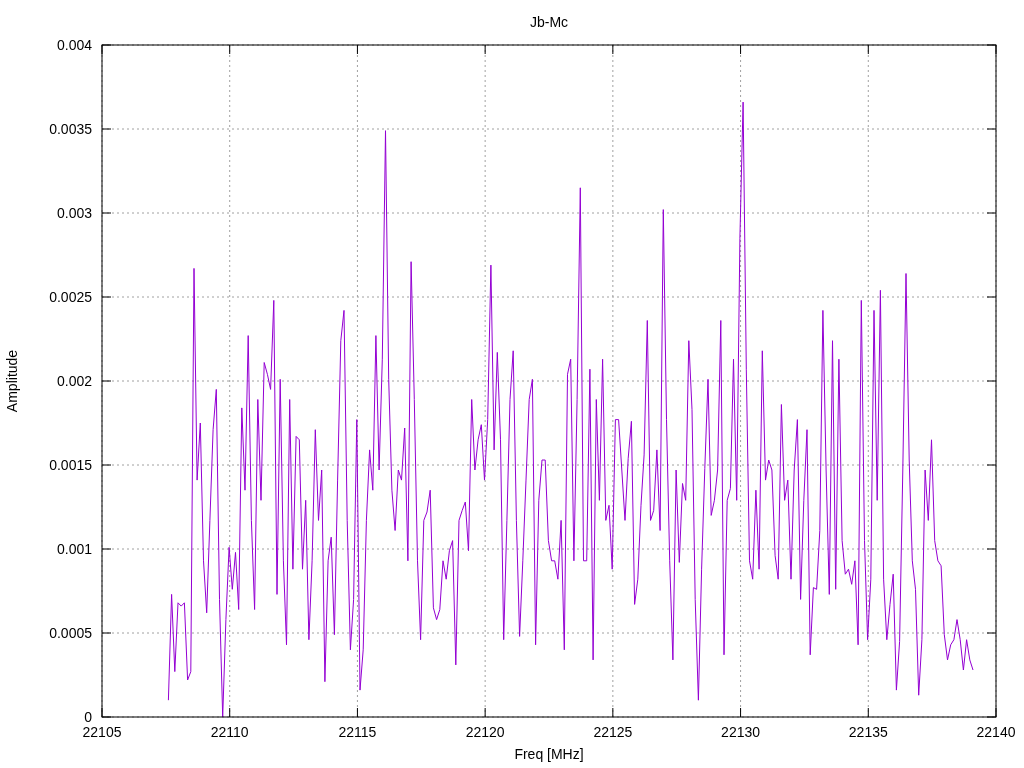 The image size is (1024, 768). I want to click on x-axis-label: Freq [MHz], so click(549, 754).